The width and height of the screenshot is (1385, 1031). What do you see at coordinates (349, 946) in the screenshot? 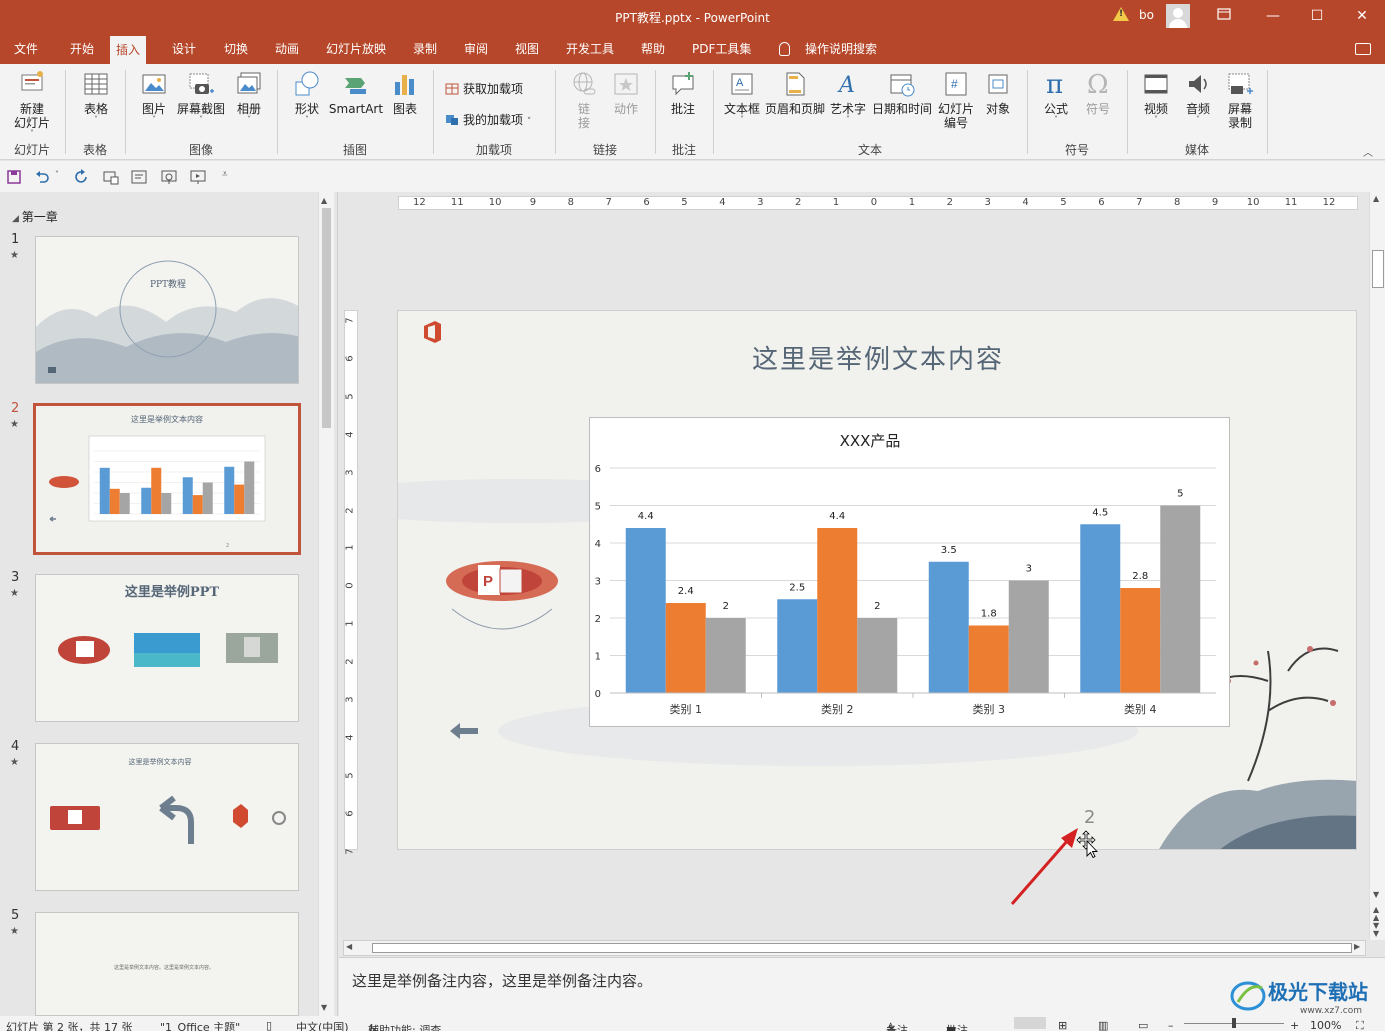
I see `scroll-left-icon: ◀` at bounding box center [349, 946].